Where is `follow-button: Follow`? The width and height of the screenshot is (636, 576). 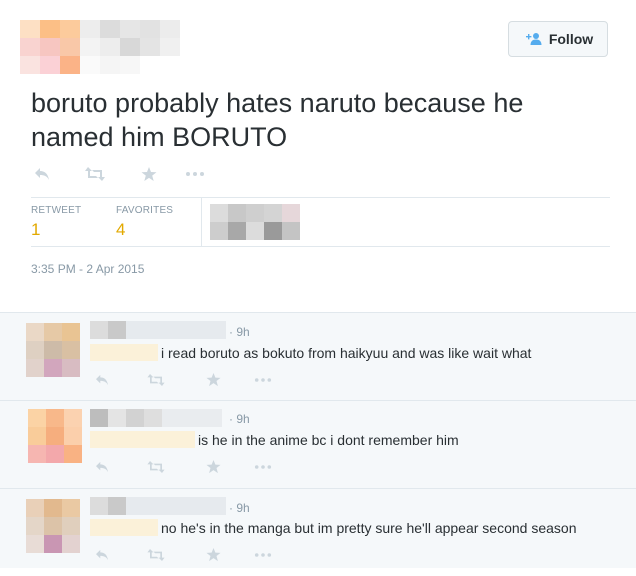 follow-button: Follow is located at coordinates (558, 39).